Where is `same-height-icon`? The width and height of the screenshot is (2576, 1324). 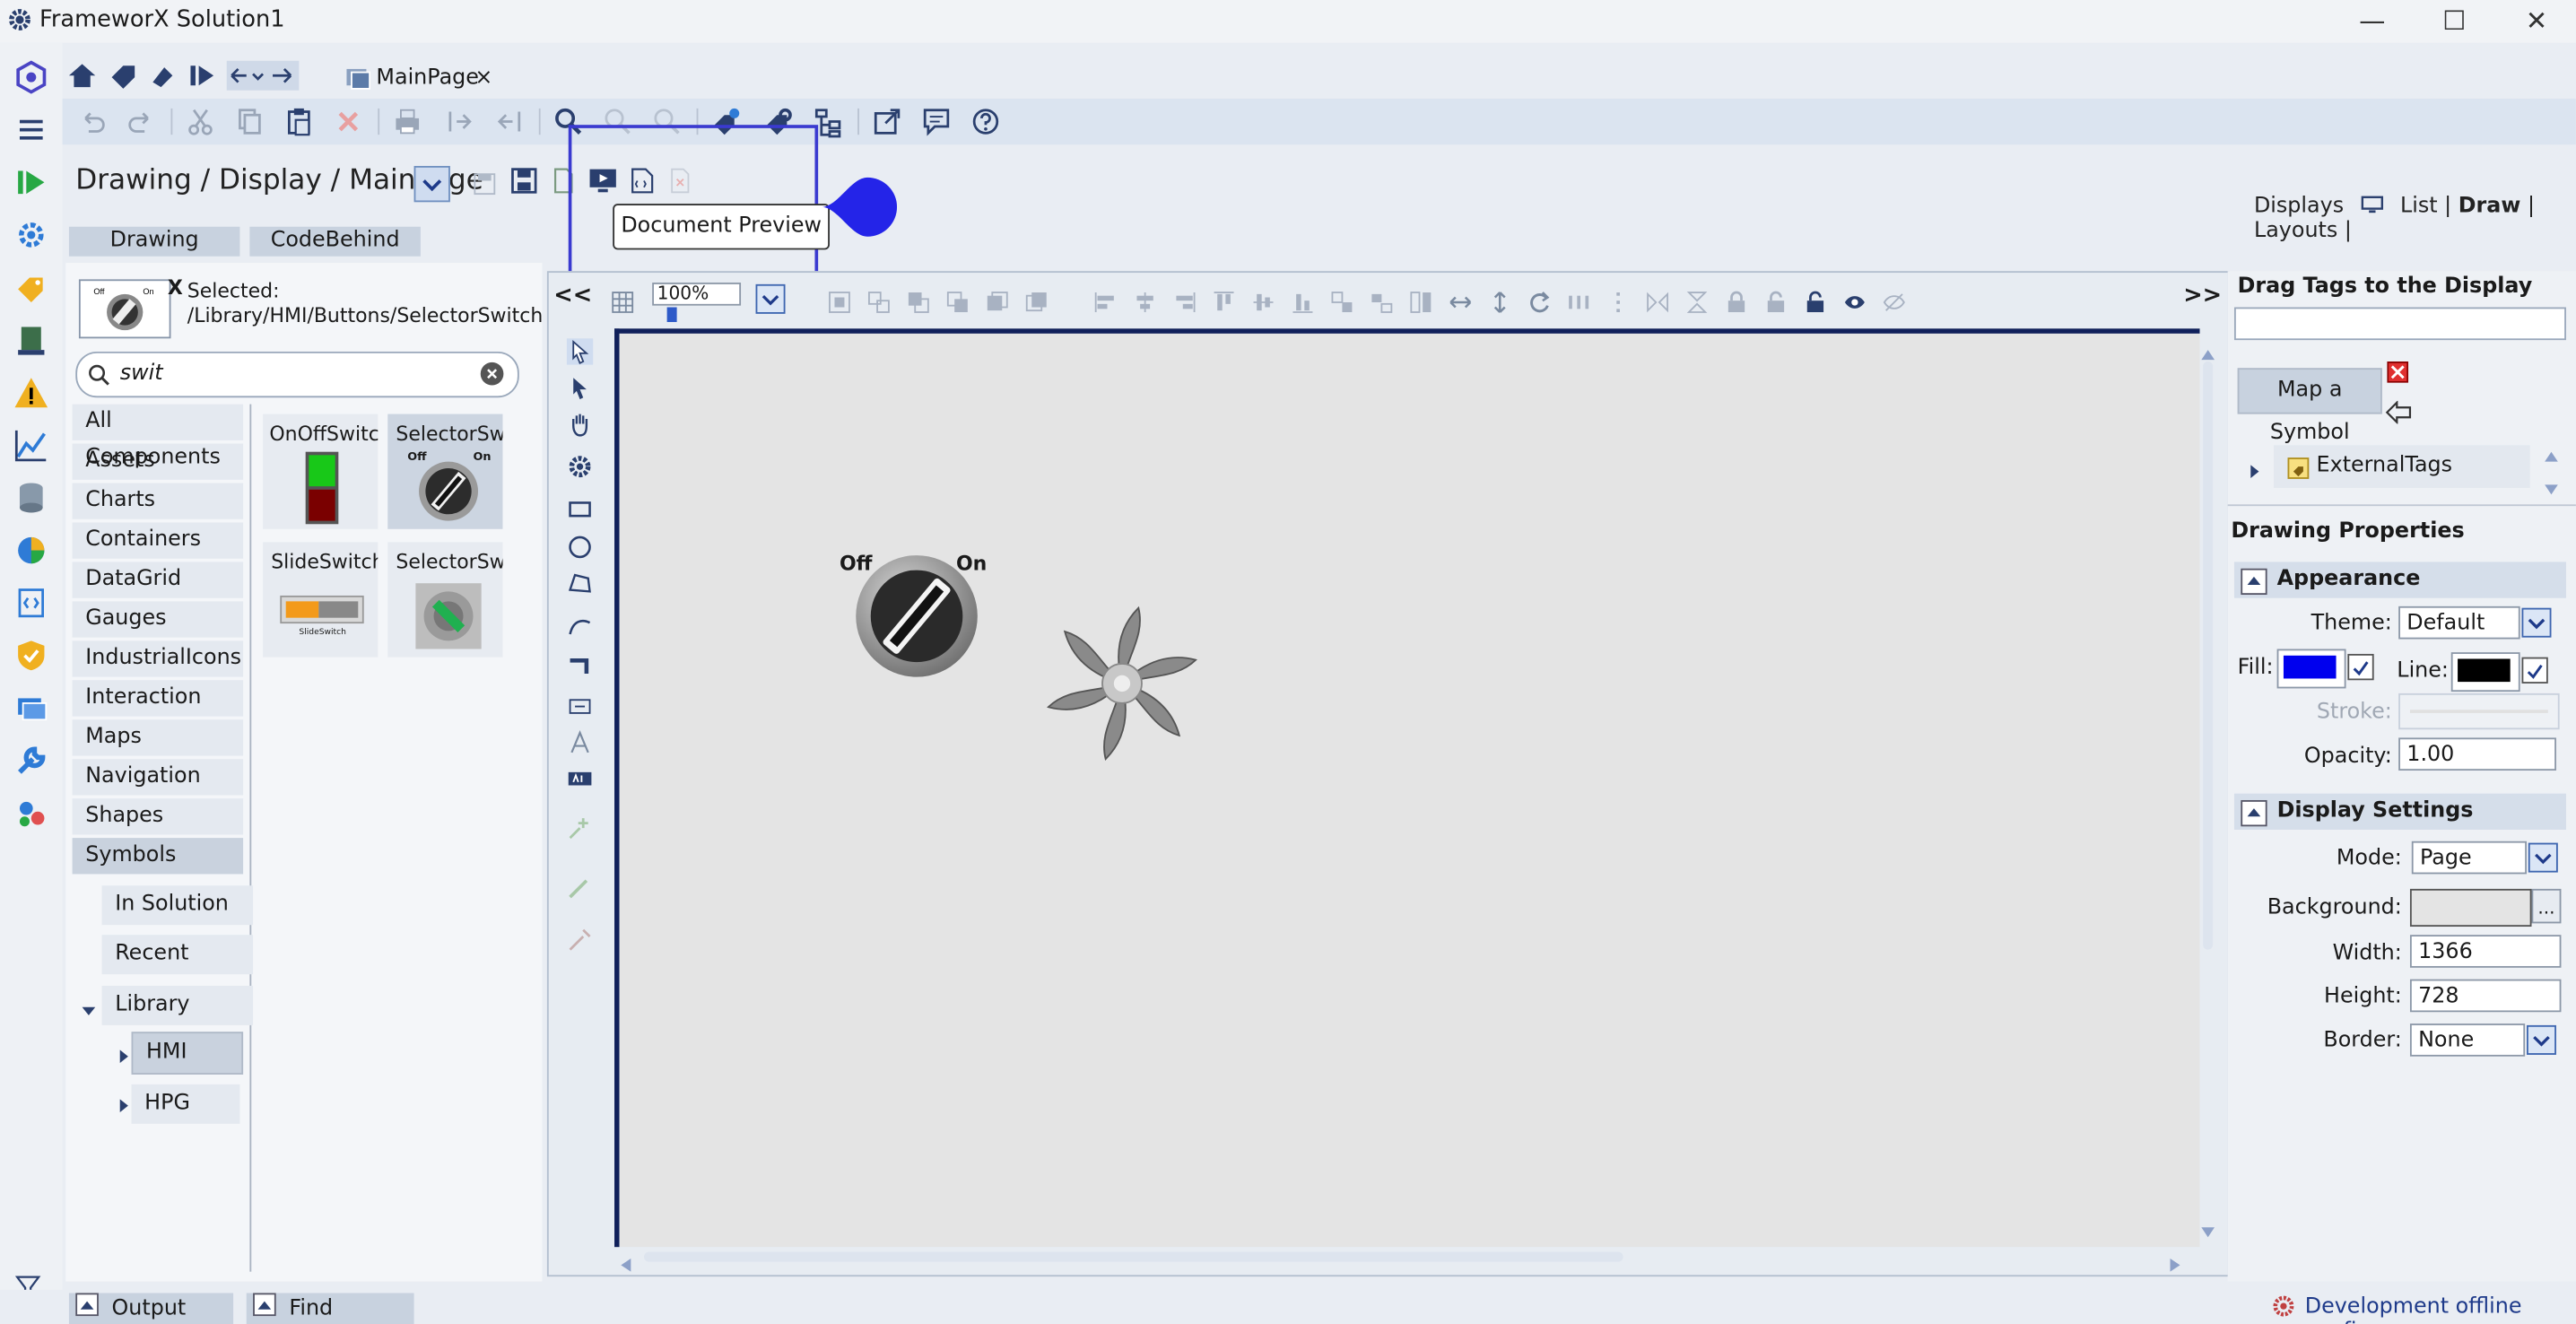
same-height-icon is located at coordinates (1421, 301).